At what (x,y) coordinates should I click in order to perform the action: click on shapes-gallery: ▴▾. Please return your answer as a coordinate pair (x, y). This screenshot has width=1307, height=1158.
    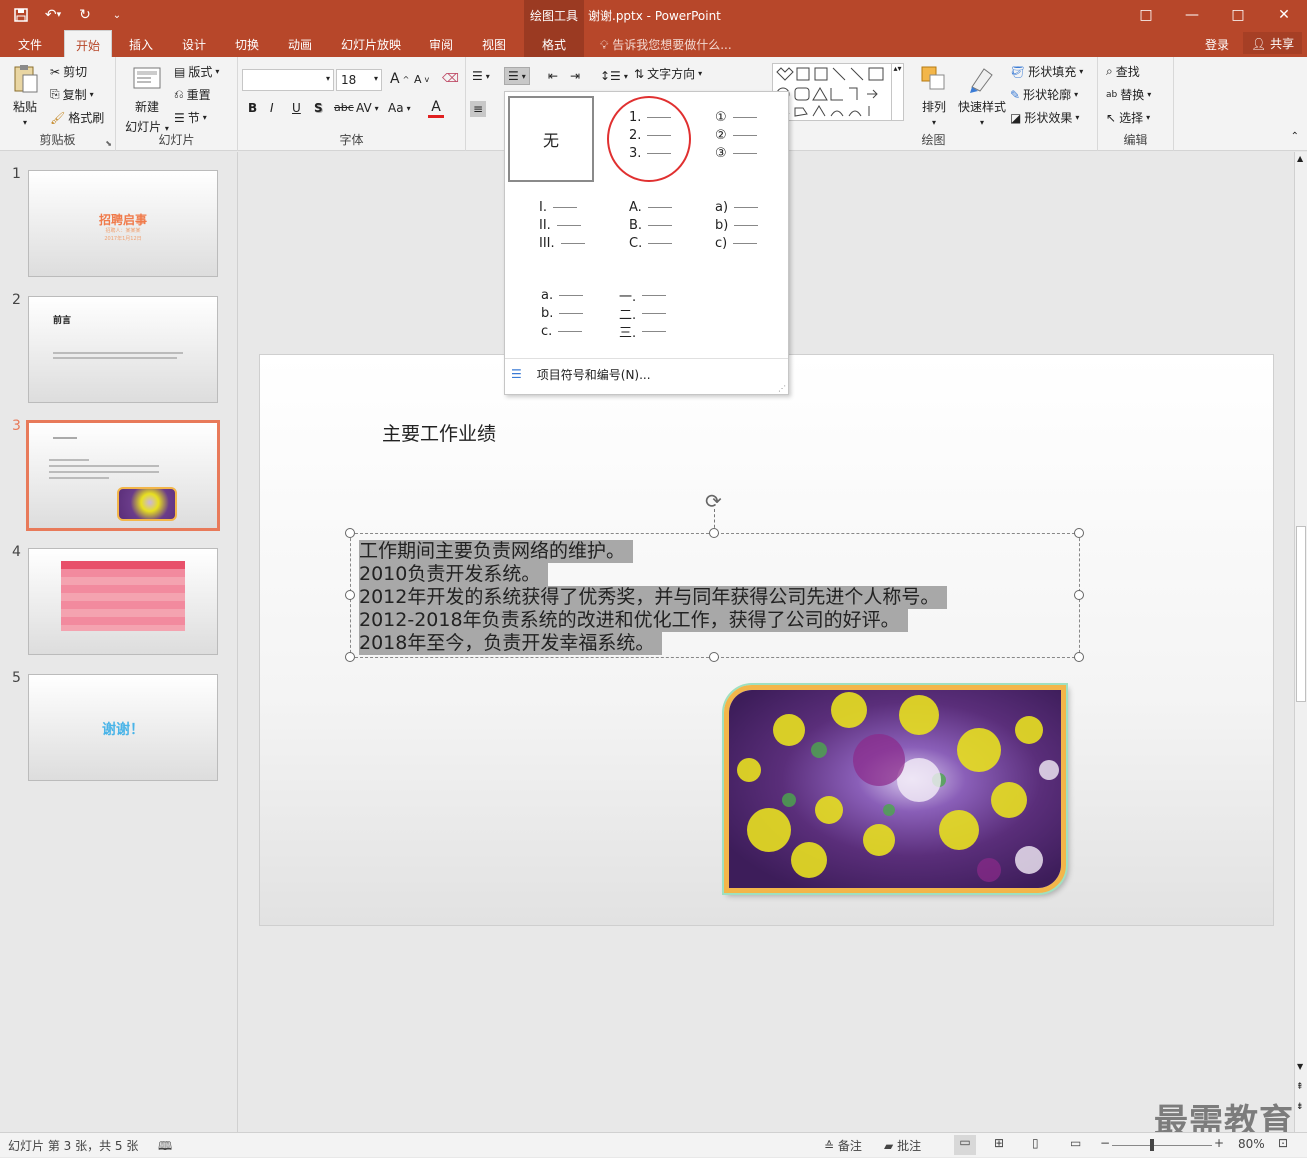
    Looking at the image, I should click on (838, 92).